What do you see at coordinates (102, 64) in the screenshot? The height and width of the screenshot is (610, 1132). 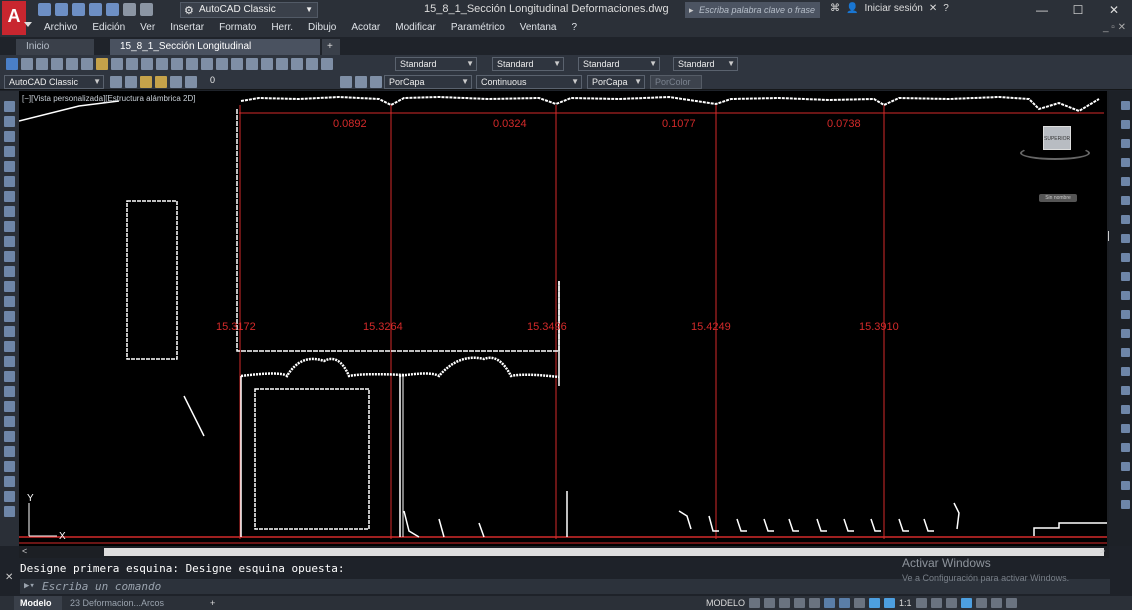 I see `cut-icon` at bounding box center [102, 64].